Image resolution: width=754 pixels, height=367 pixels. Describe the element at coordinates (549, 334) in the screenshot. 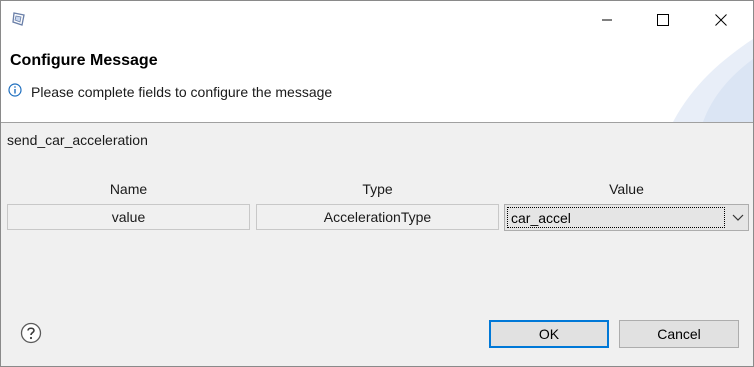

I see `ok-button: OK` at that location.